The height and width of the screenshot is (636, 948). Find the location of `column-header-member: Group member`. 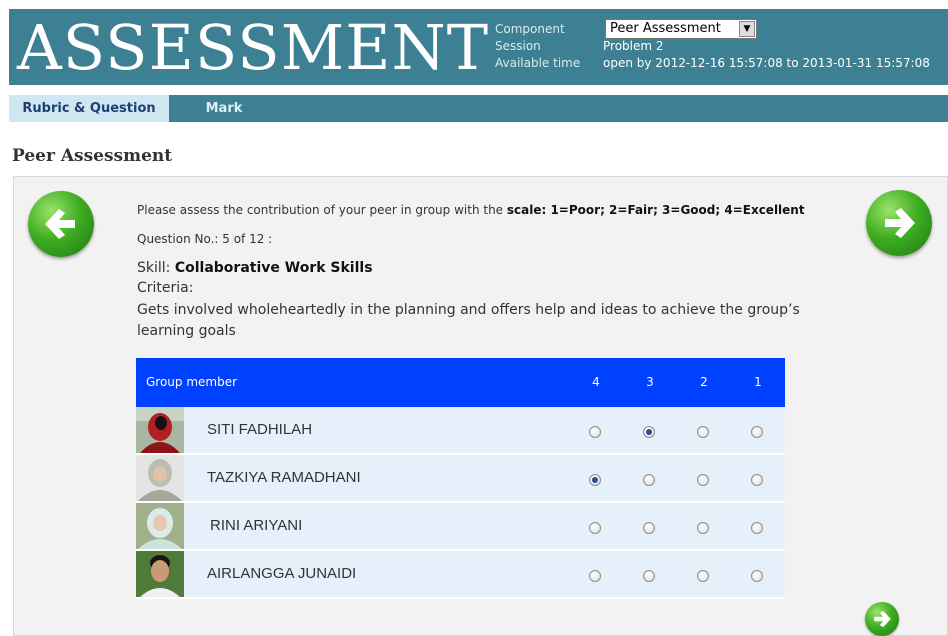

column-header-member: Group member is located at coordinates (192, 382).